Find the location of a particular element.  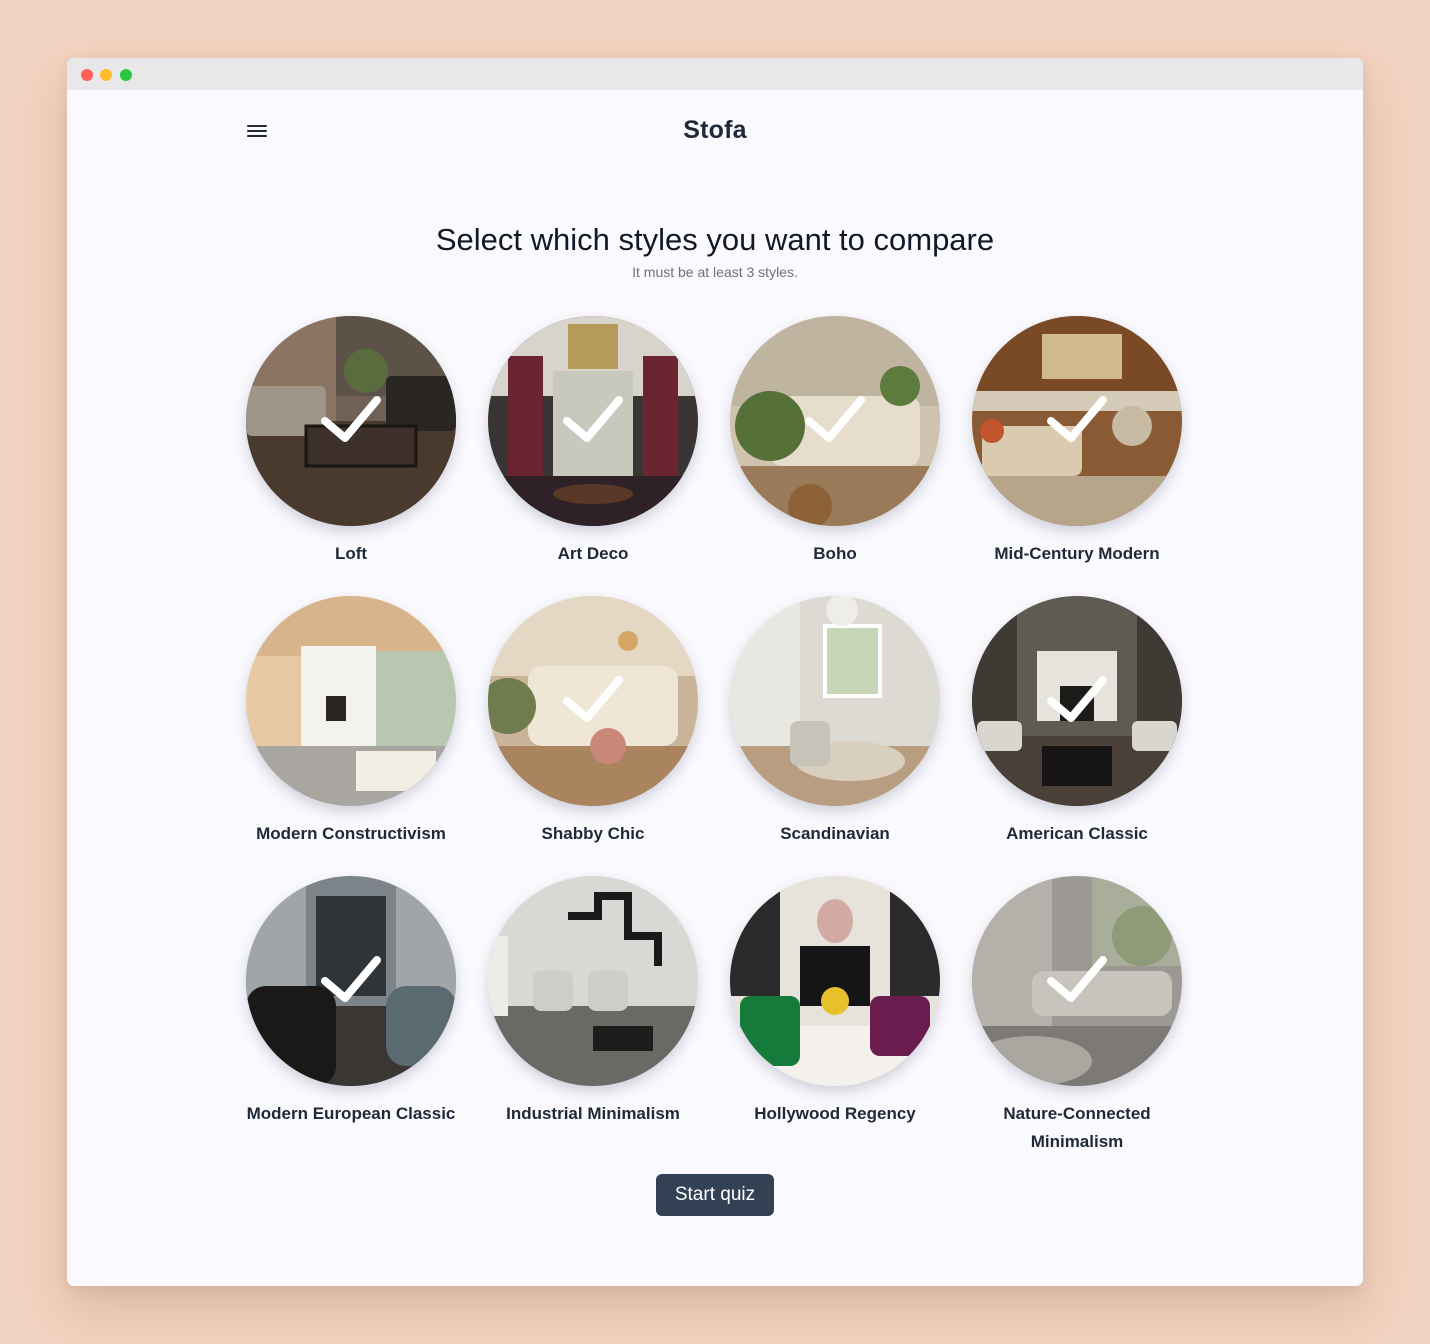

style-card-loft: Loft is located at coordinates (351, 442).